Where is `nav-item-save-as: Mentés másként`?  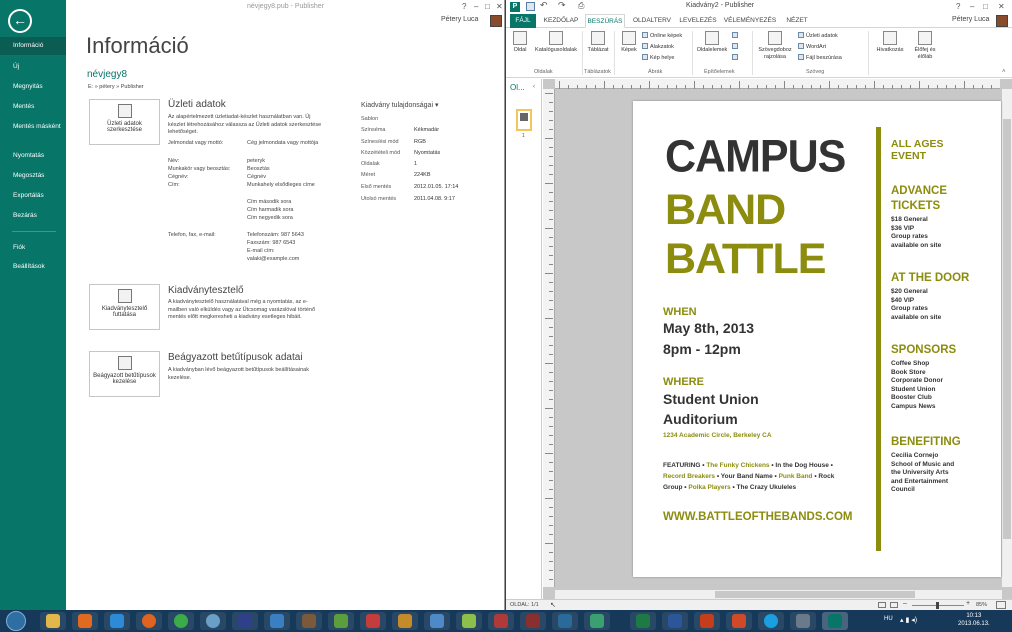 nav-item-save-as: Mentés másként is located at coordinates (33, 131).